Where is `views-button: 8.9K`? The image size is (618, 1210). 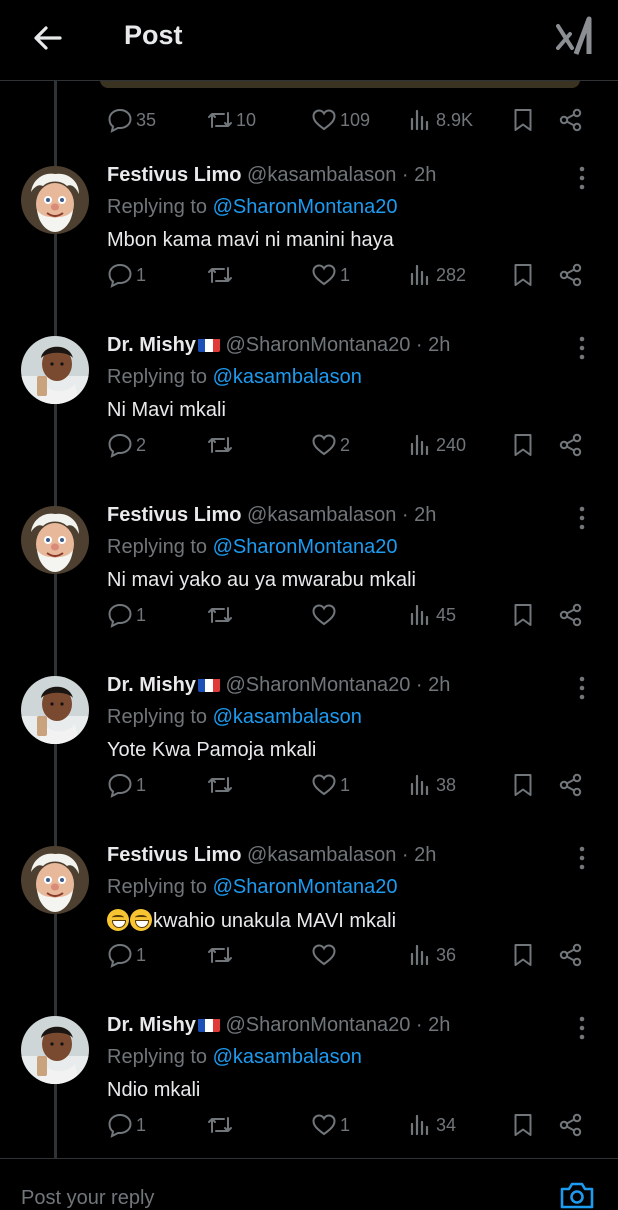 views-button: 8.9K is located at coordinates (440, 120).